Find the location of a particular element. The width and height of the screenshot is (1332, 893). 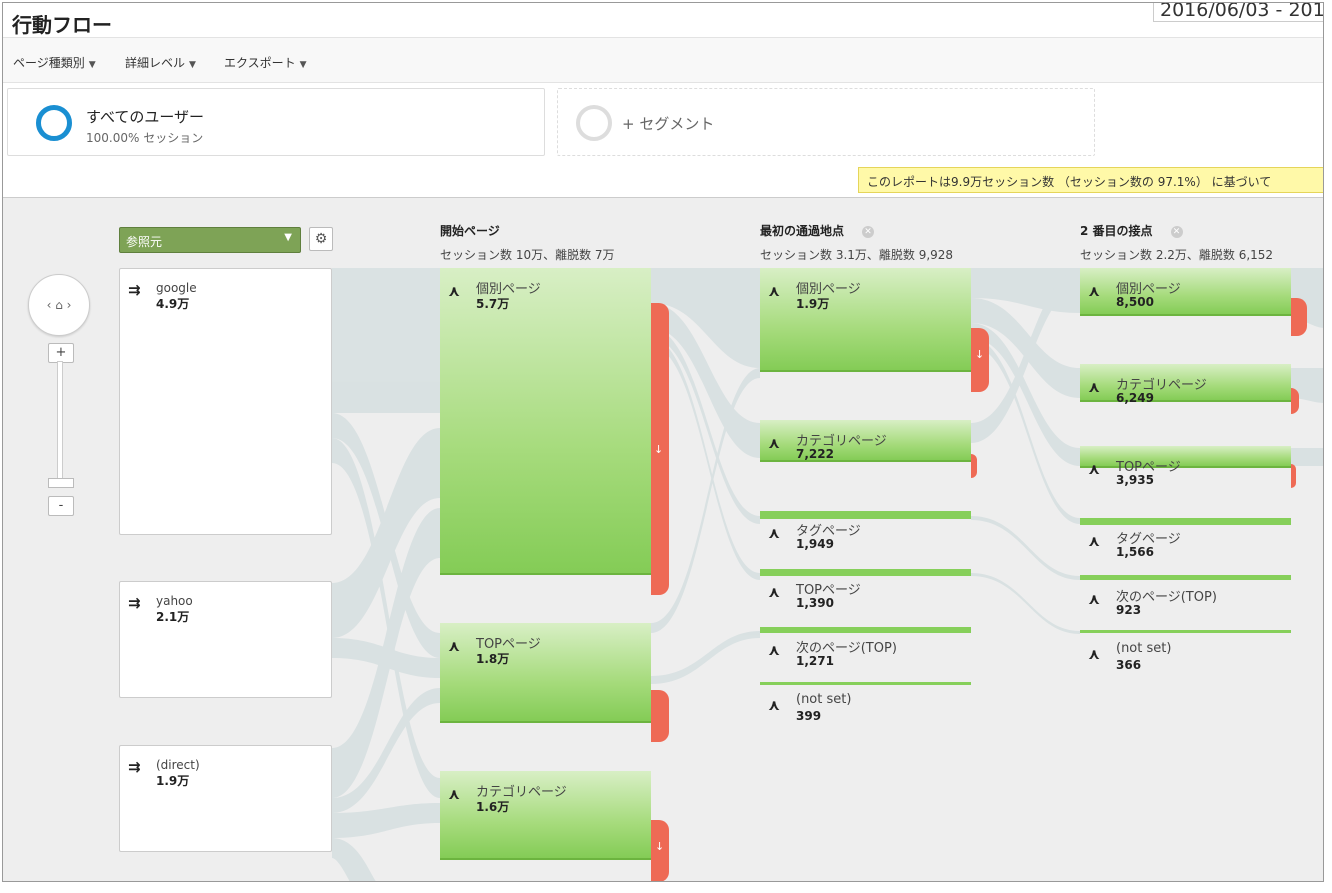

add-segment-button: + セグメント is located at coordinates (826, 122).